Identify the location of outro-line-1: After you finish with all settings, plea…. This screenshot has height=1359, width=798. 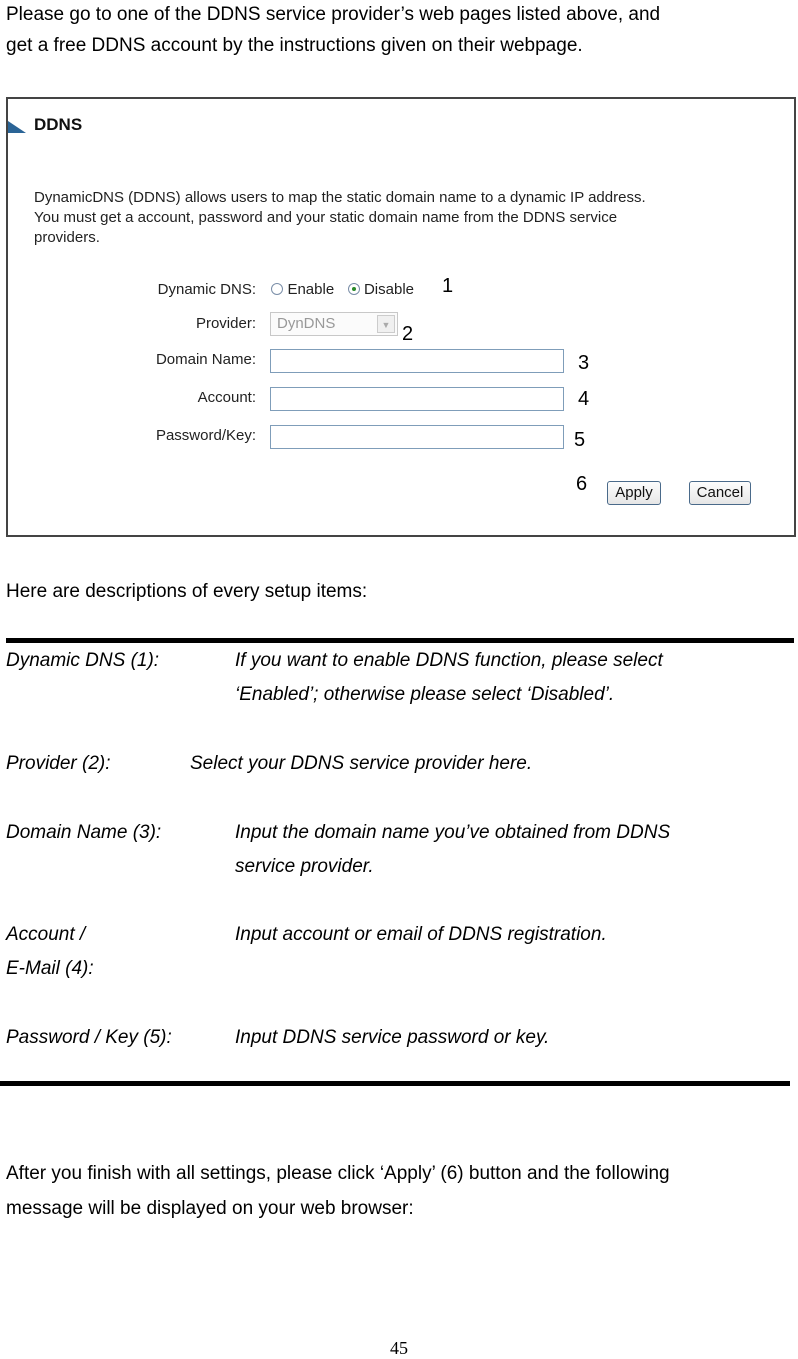
(338, 1173).